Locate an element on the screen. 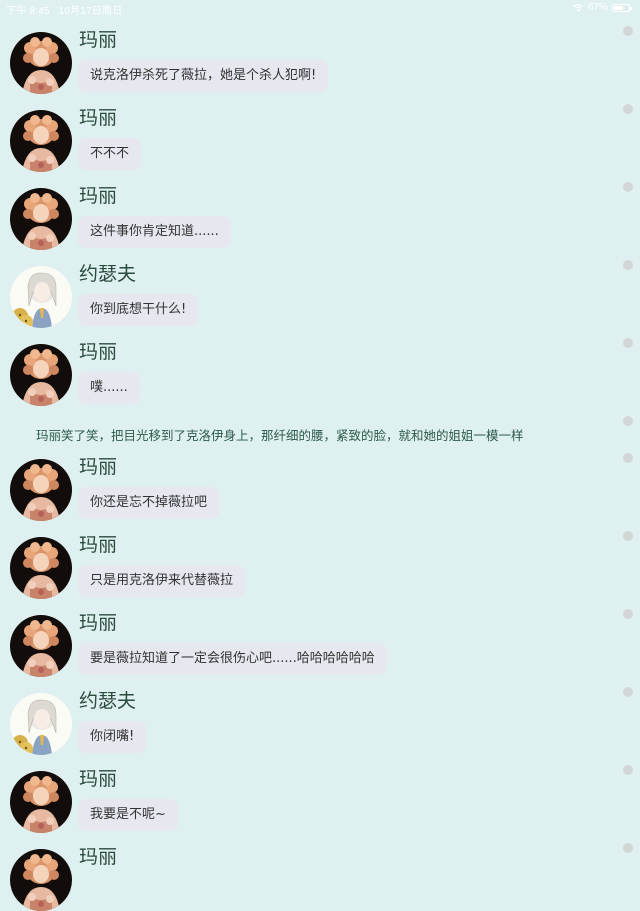  message-bubble: 你闭嘴! is located at coordinates (112, 737).